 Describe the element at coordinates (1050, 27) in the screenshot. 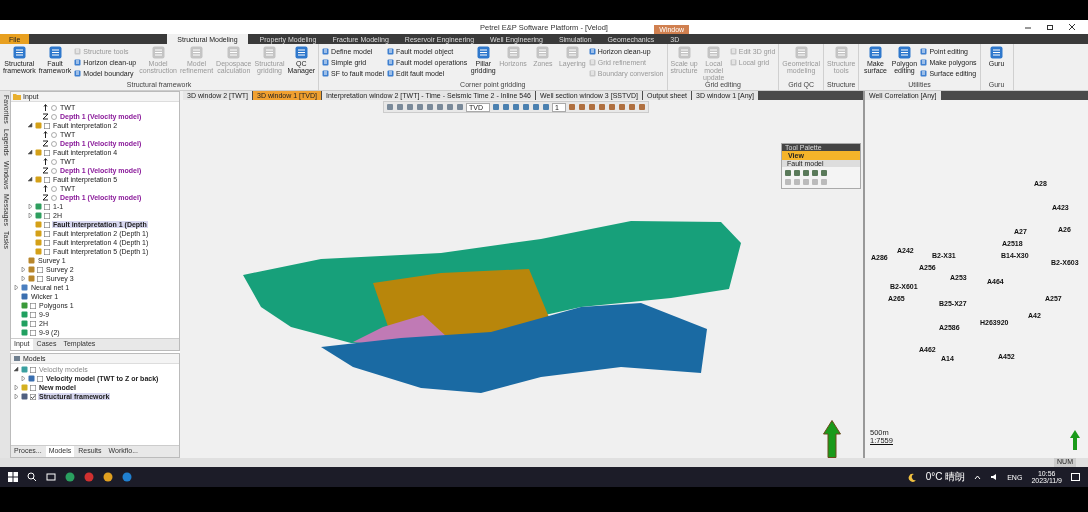

I see `restore-icon` at that location.